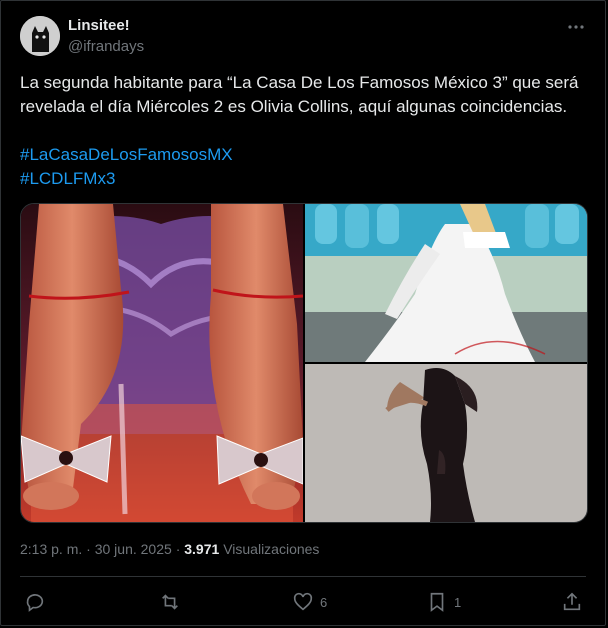 Image resolution: width=608 pixels, height=628 pixels. What do you see at coordinates (303, 576) in the screenshot?
I see `divider` at bounding box center [303, 576].